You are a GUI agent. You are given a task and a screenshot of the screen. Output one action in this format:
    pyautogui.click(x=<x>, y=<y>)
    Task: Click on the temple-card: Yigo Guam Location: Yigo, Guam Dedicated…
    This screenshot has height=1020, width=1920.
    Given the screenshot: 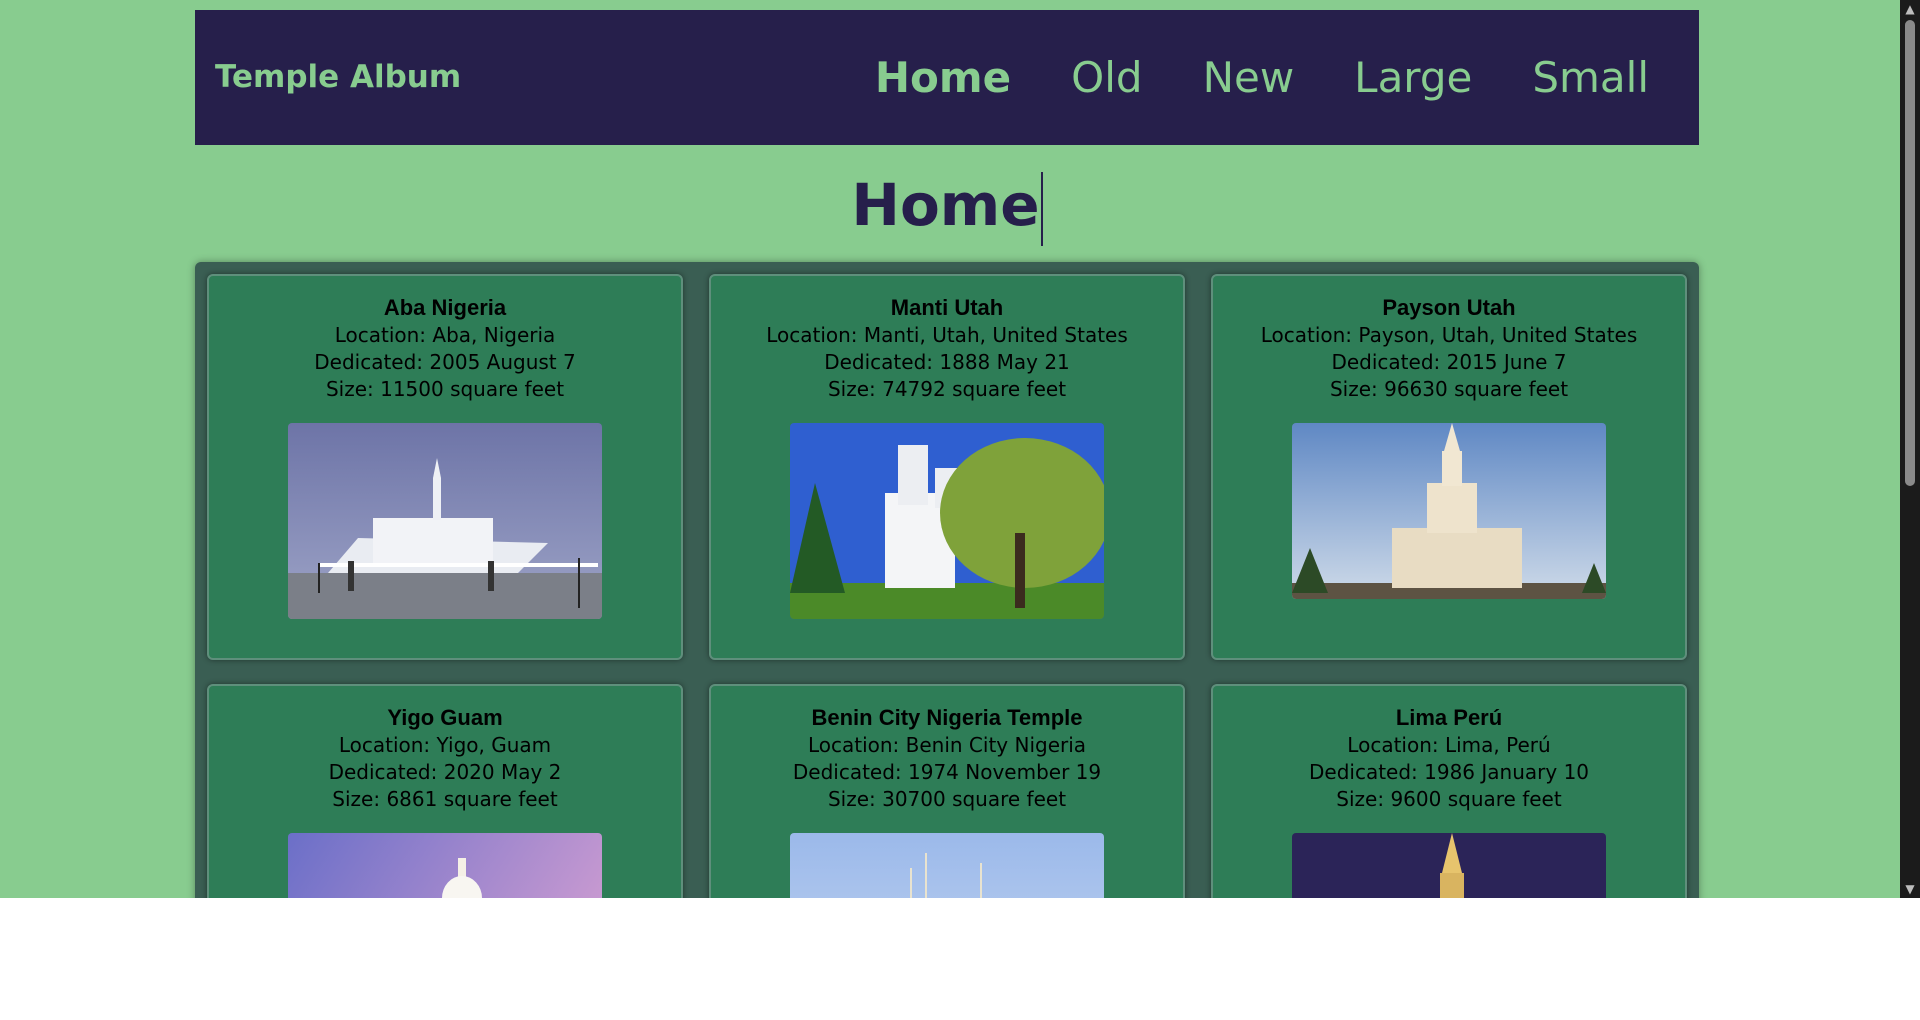 What is the action you would take?
    pyautogui.click(x=445, y=791)
    